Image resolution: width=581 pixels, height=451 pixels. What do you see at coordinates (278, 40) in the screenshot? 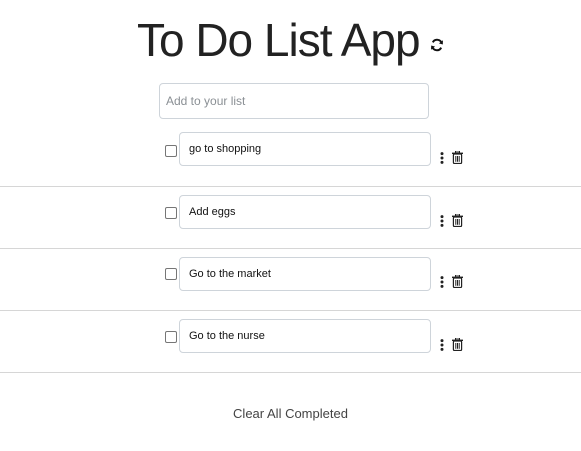
I see `page-title: To Do List App` at bounding box center [278, 40].